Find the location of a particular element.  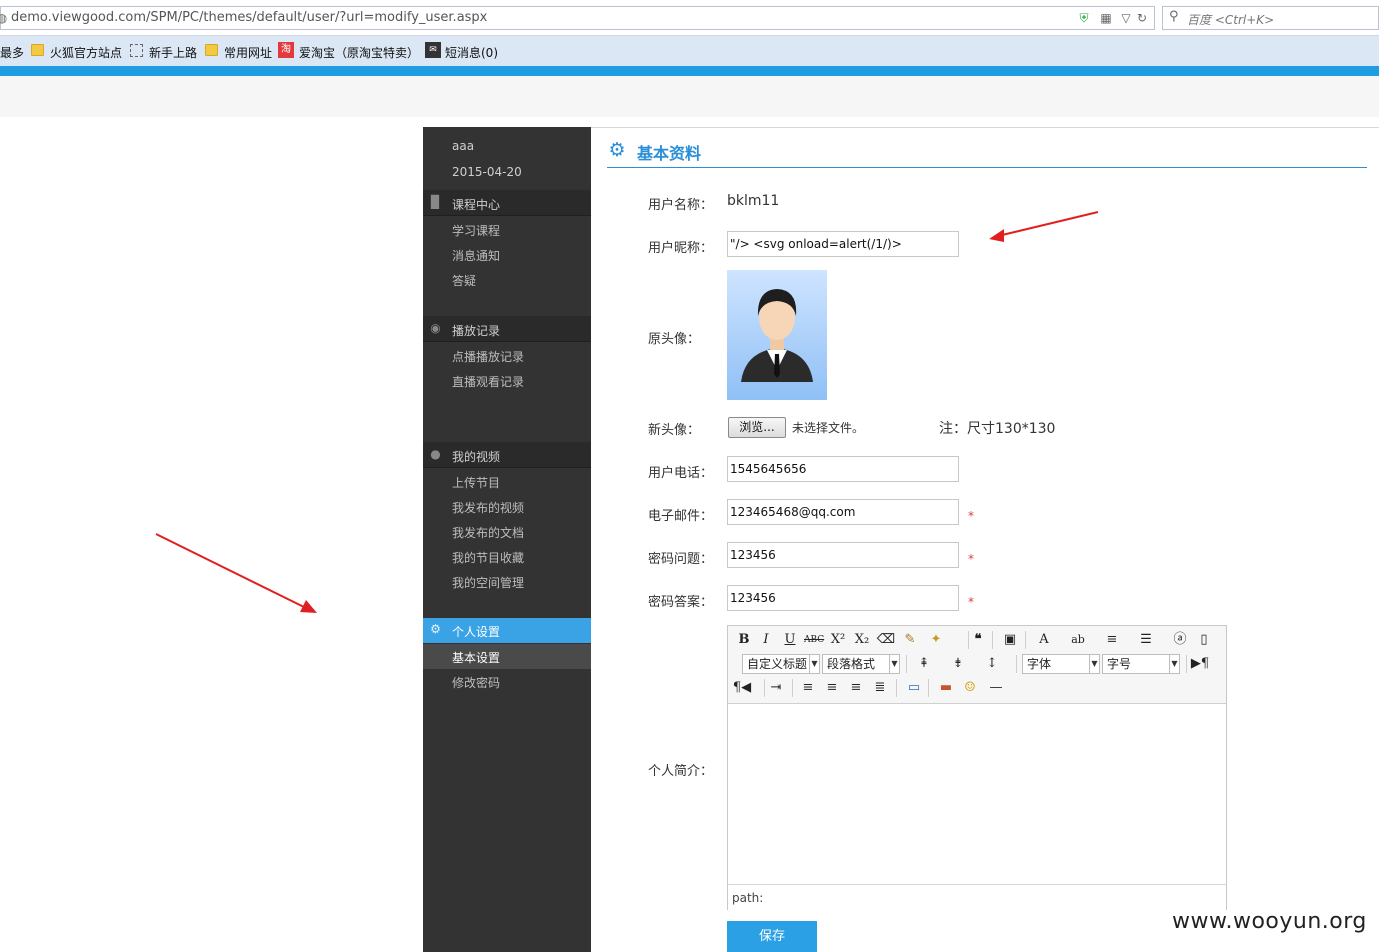

line-spacing-top-icon: ⇞ is located at coordinates (924, 664).